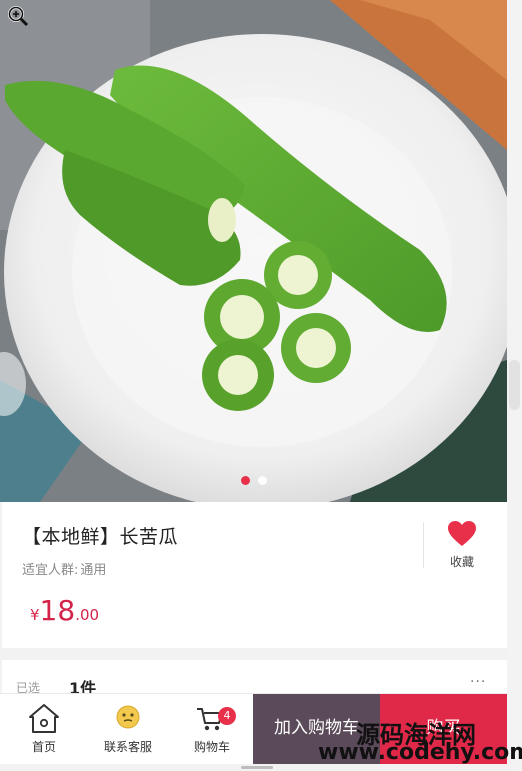 This screenshot has width=522, height=771. Describe the element at coordinates (227, 716) in the screenshot. I see `cart-count-badge: 4` at that location.